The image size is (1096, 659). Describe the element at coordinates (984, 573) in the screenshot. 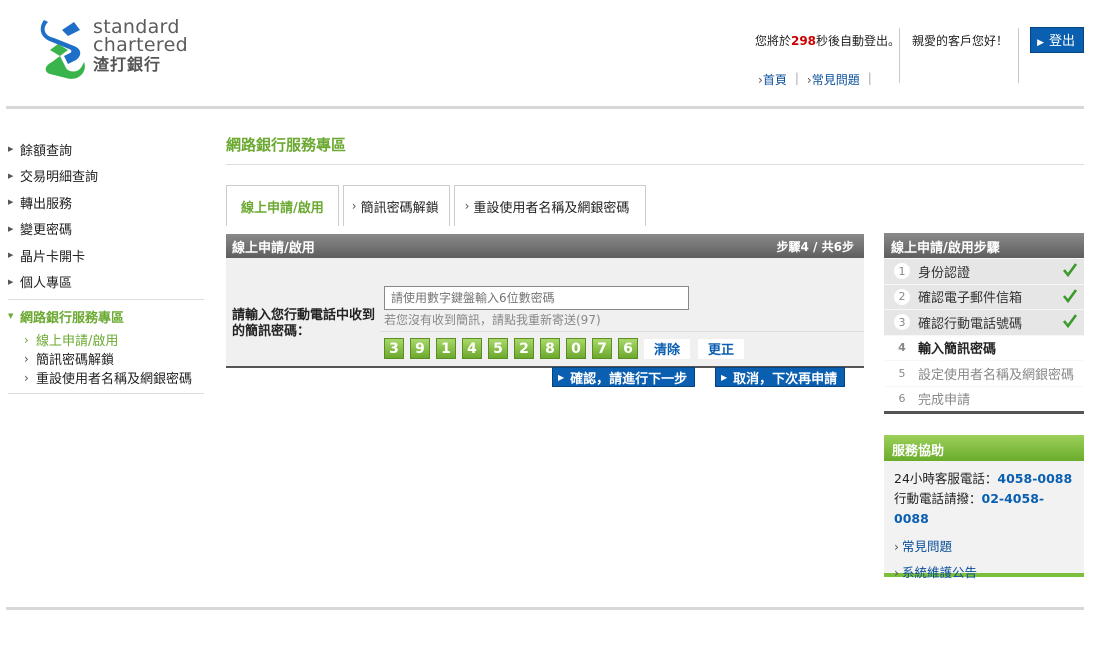

I see `maintenance-notice-link: › 系統維護公告` at that location.